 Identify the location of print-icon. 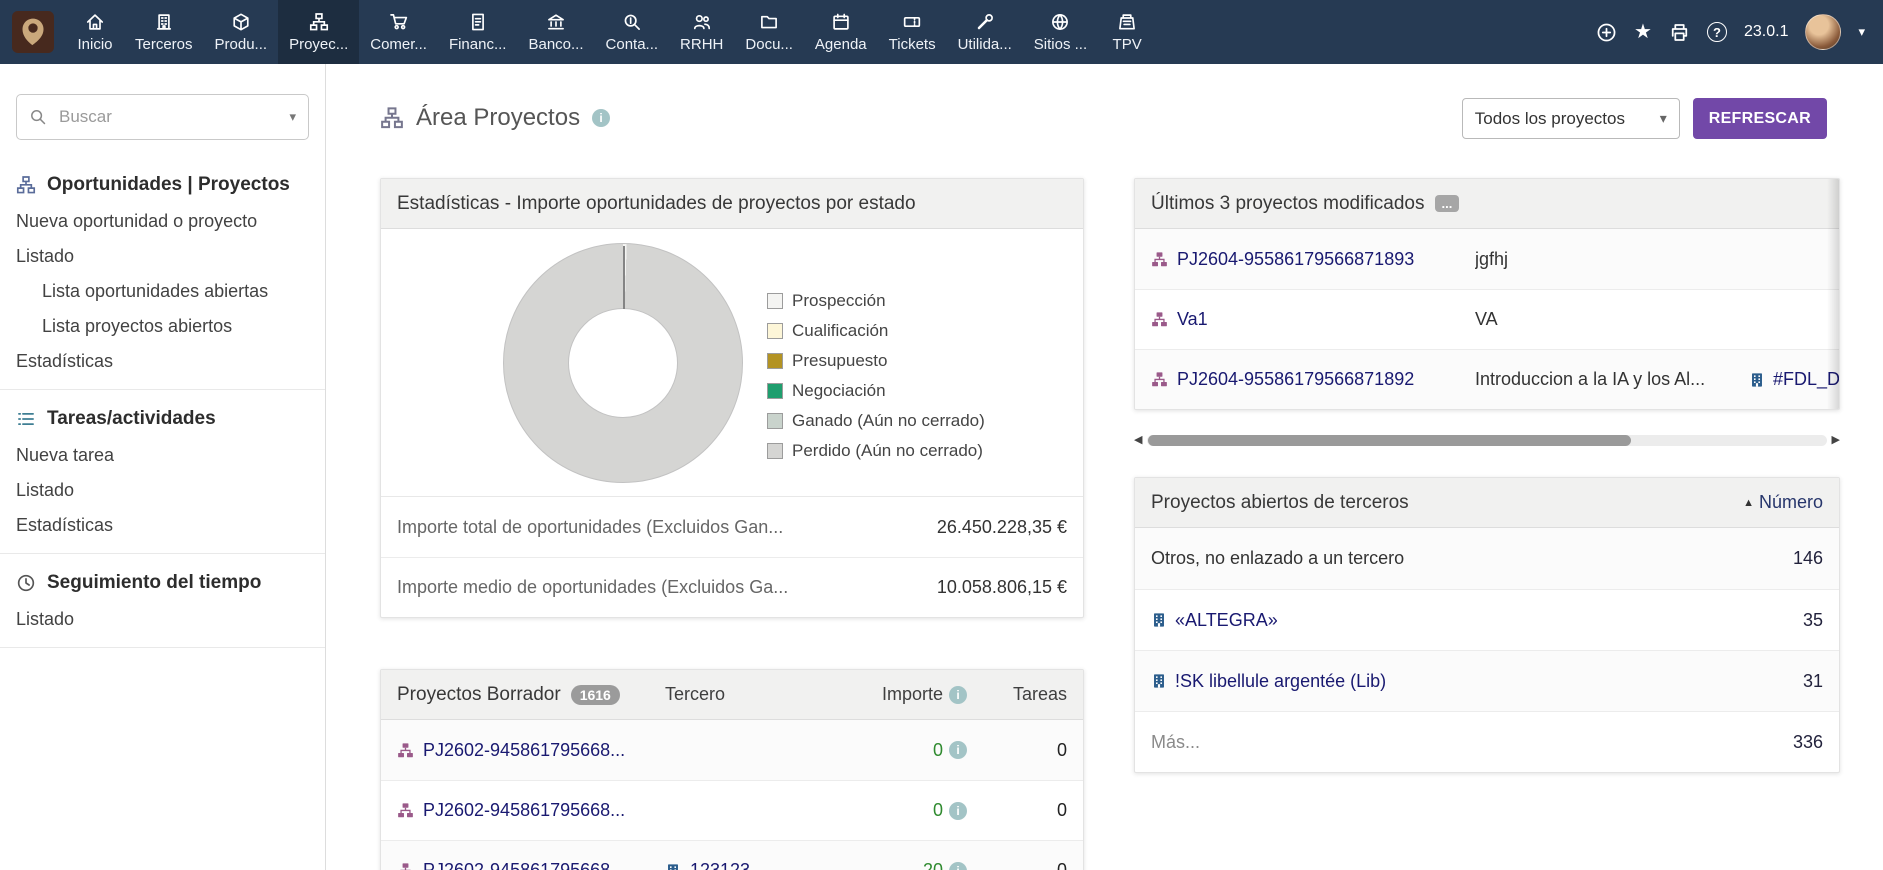
(1679, 32).